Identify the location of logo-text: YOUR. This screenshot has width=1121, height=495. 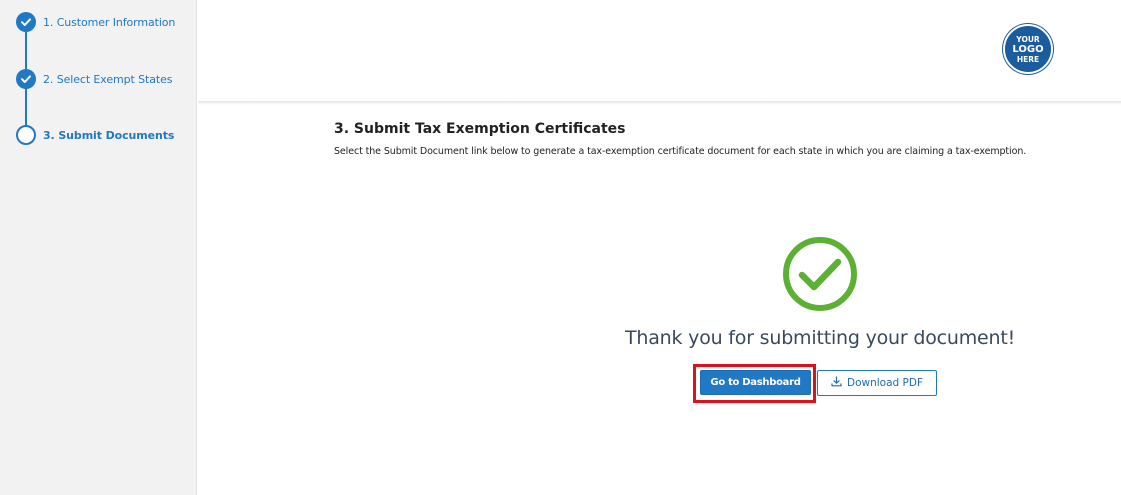
(1028, 39).